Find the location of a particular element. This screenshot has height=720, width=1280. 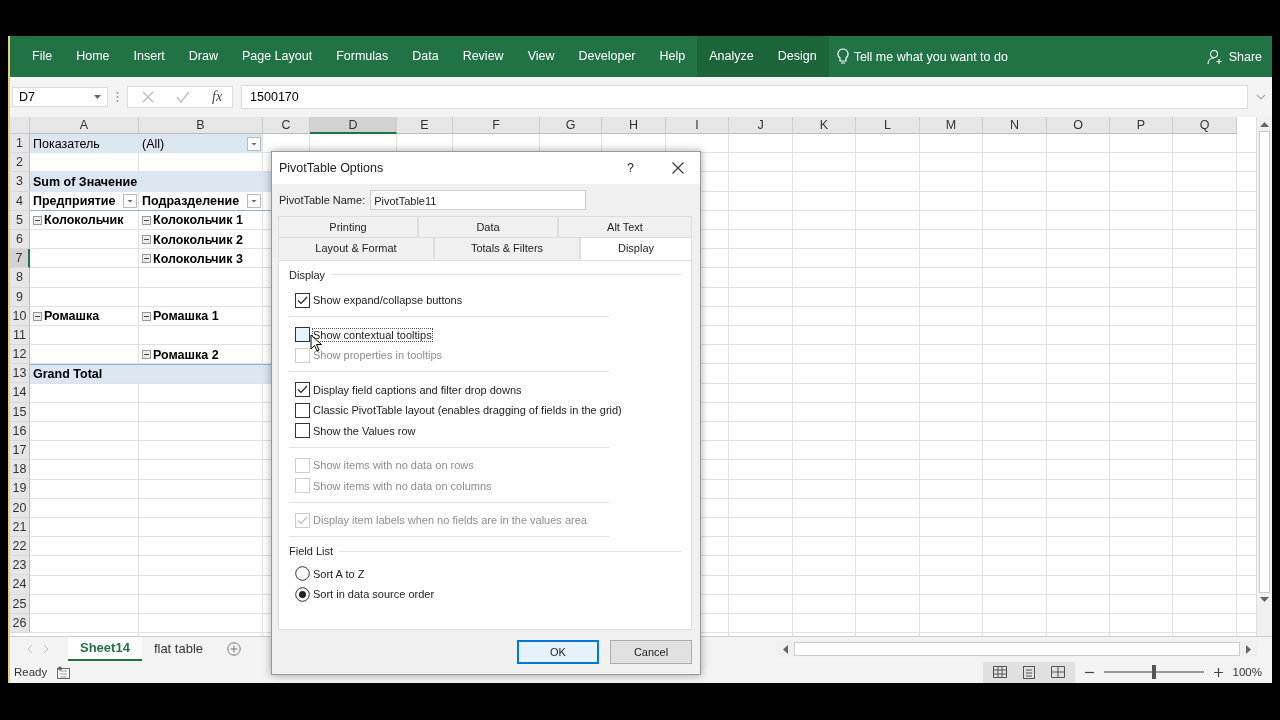

ribbon-tab: Data is located at coordinates (425, 56).